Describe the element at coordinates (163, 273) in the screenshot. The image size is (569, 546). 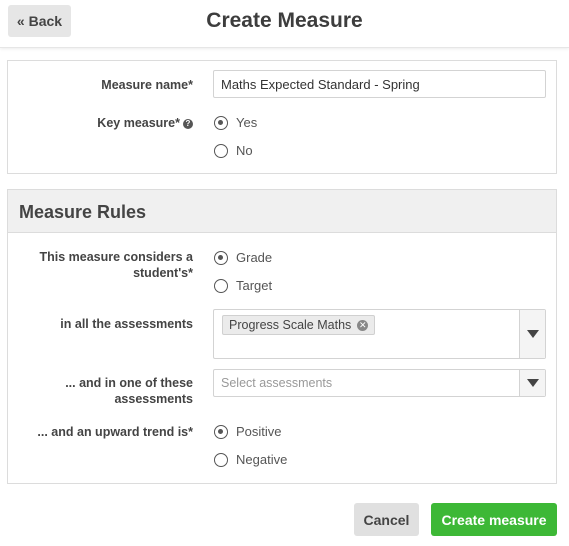
I see `considers-label-line2: student's*` at that location.